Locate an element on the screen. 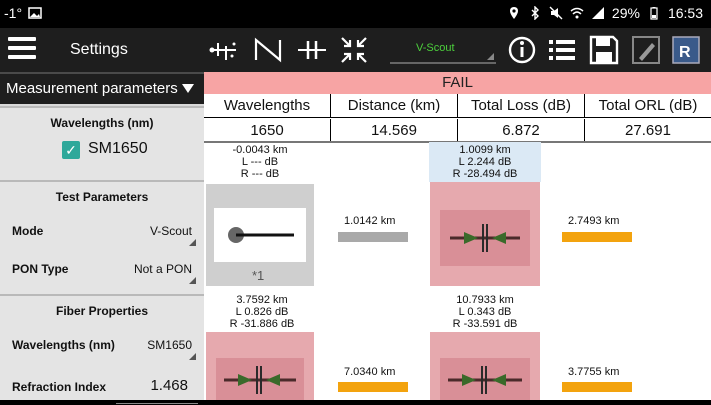  gap-1-label: 1.0142 km is located at coordinates (370, 221).